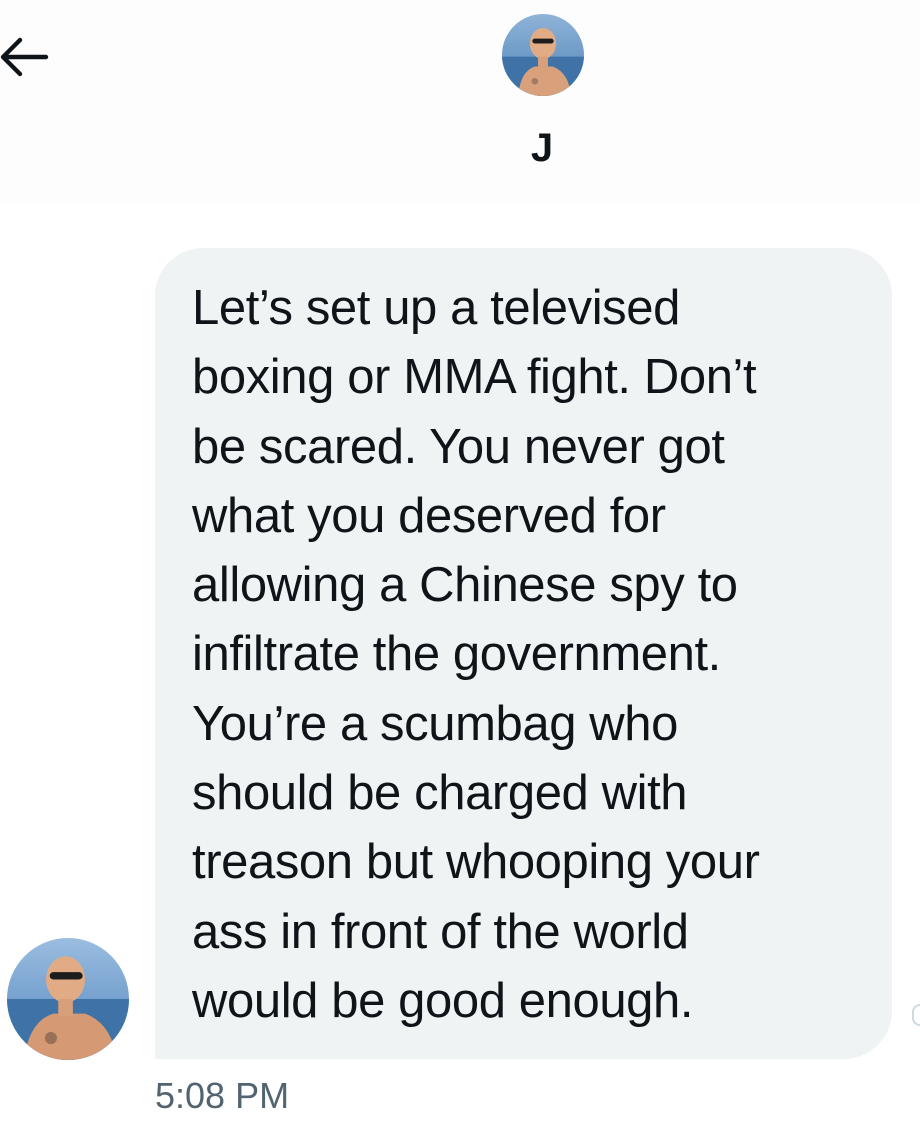 The height and width of the screenshot is (1129, 920). I want to click on back-button, so click(26, 56).